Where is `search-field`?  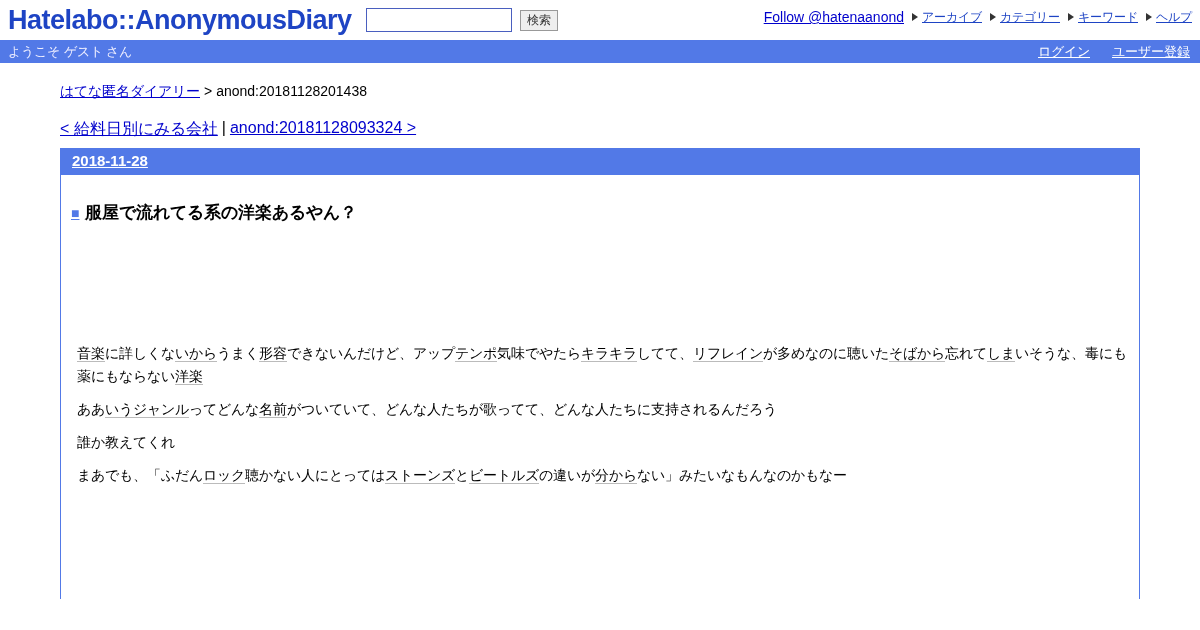
search-field is located at coordinates (438, 20).